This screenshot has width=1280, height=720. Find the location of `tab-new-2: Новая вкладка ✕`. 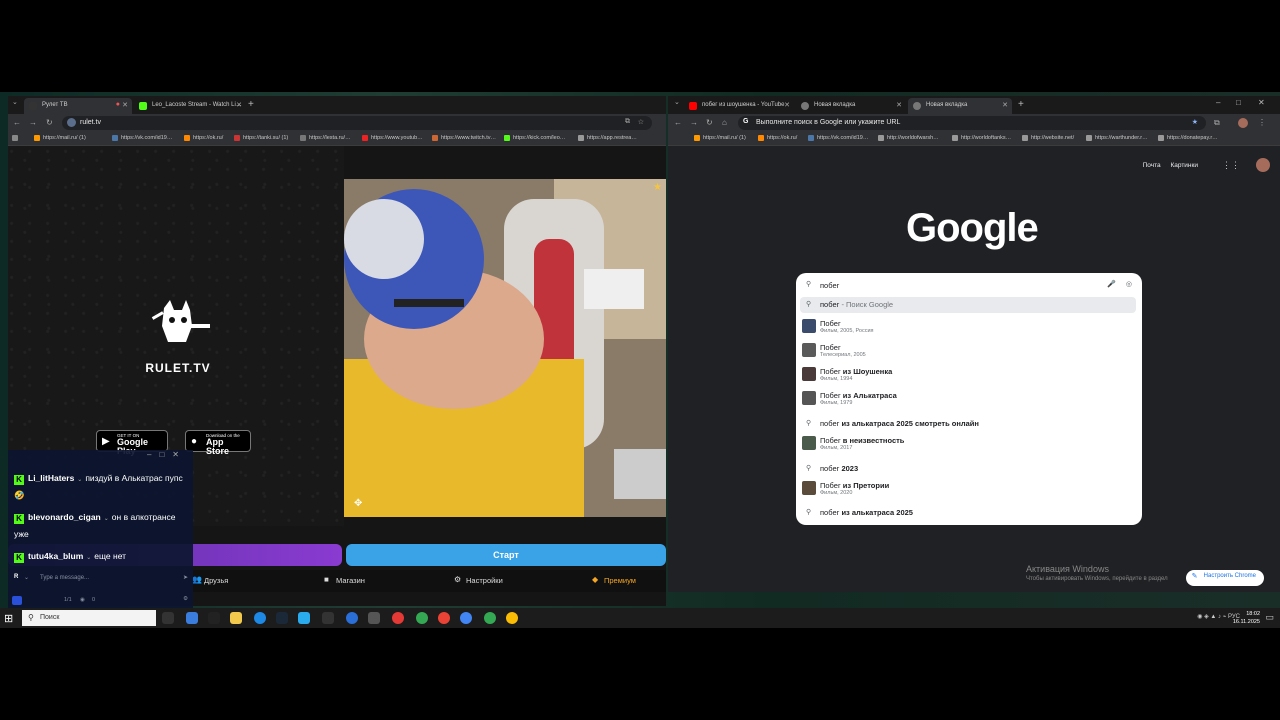

tab-new-2: Новая вкладка ✕ is located at coordinates (960, 106).